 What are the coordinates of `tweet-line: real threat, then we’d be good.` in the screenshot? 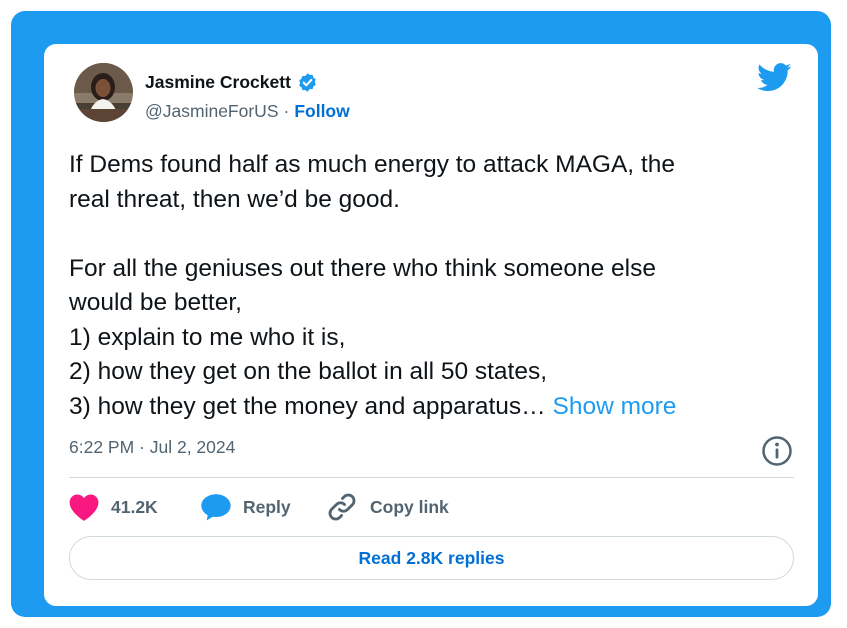 It's located at (234, 199).